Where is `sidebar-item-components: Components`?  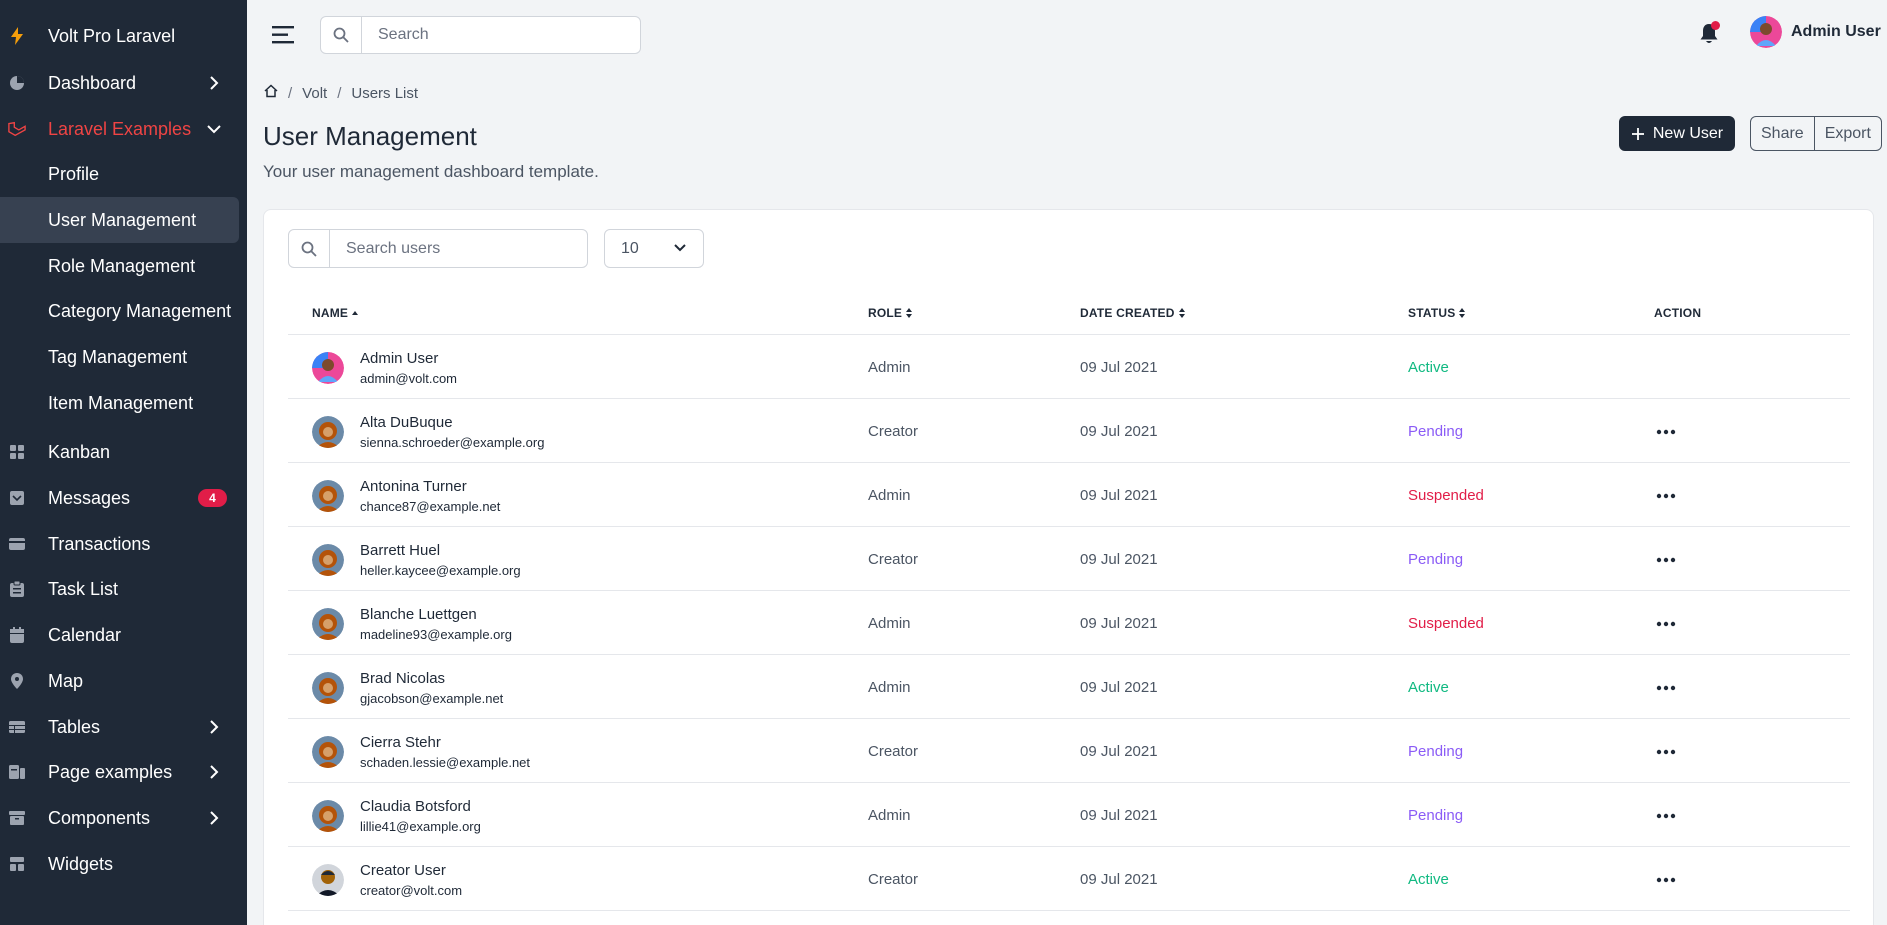
sidebar-item-components: Components is located at coordinates (123, 818).